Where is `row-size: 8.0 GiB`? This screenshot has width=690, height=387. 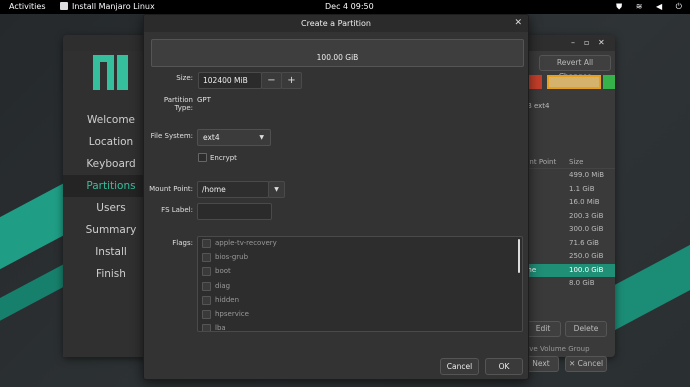 row-size: 8.0 GiB is located at coordinates (582, 283).